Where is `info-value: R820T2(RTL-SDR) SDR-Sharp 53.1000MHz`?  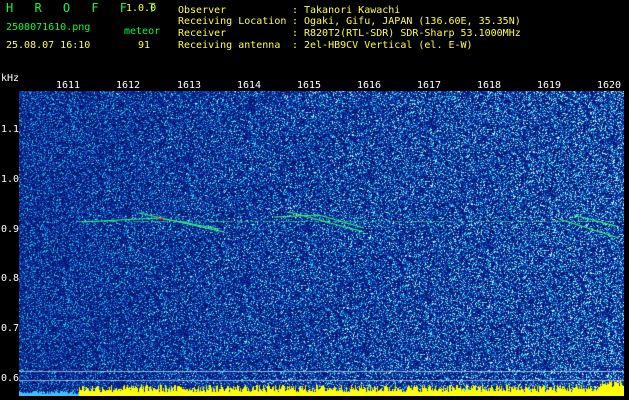
info-value: R820T2(RTL-SDR) SDR-Sharp 53.1000MHz is located at coordinates (412, 33).